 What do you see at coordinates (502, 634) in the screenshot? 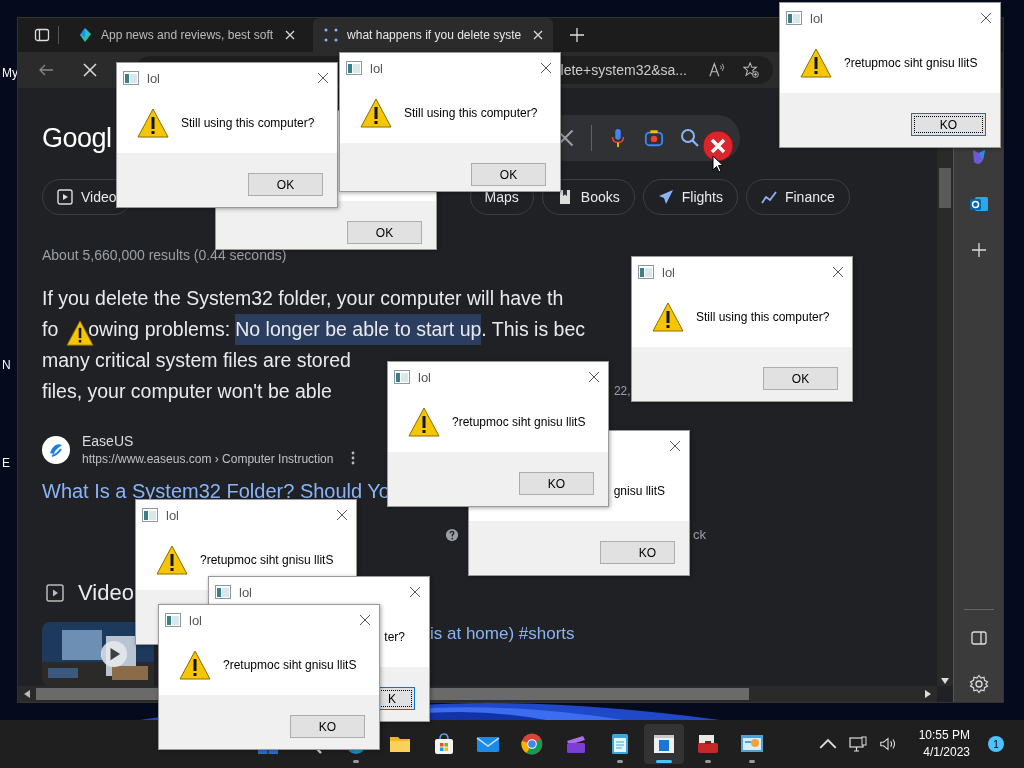
I see `video-title-link: is at home) #shorts` at bounding box center [502, 634].